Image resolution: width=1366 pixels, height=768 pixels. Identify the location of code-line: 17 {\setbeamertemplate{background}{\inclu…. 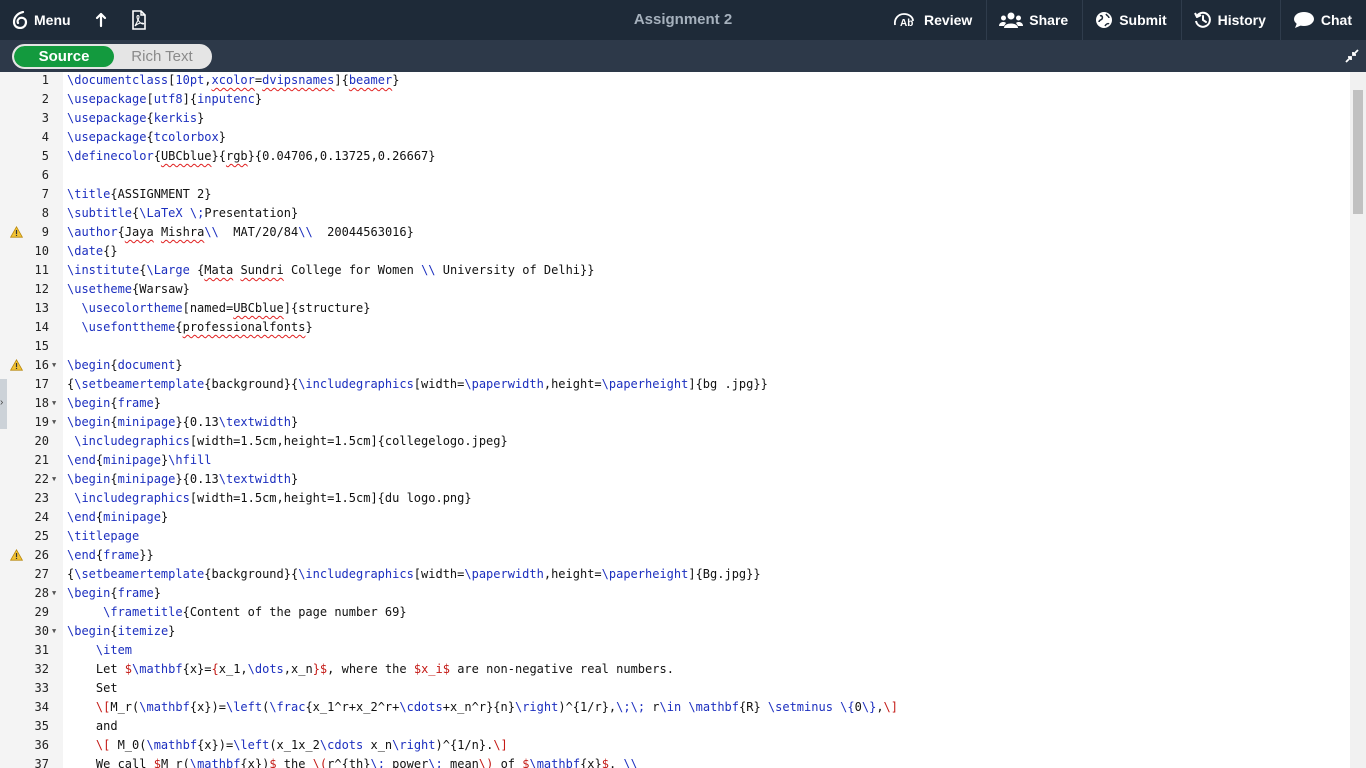
(675, 385).